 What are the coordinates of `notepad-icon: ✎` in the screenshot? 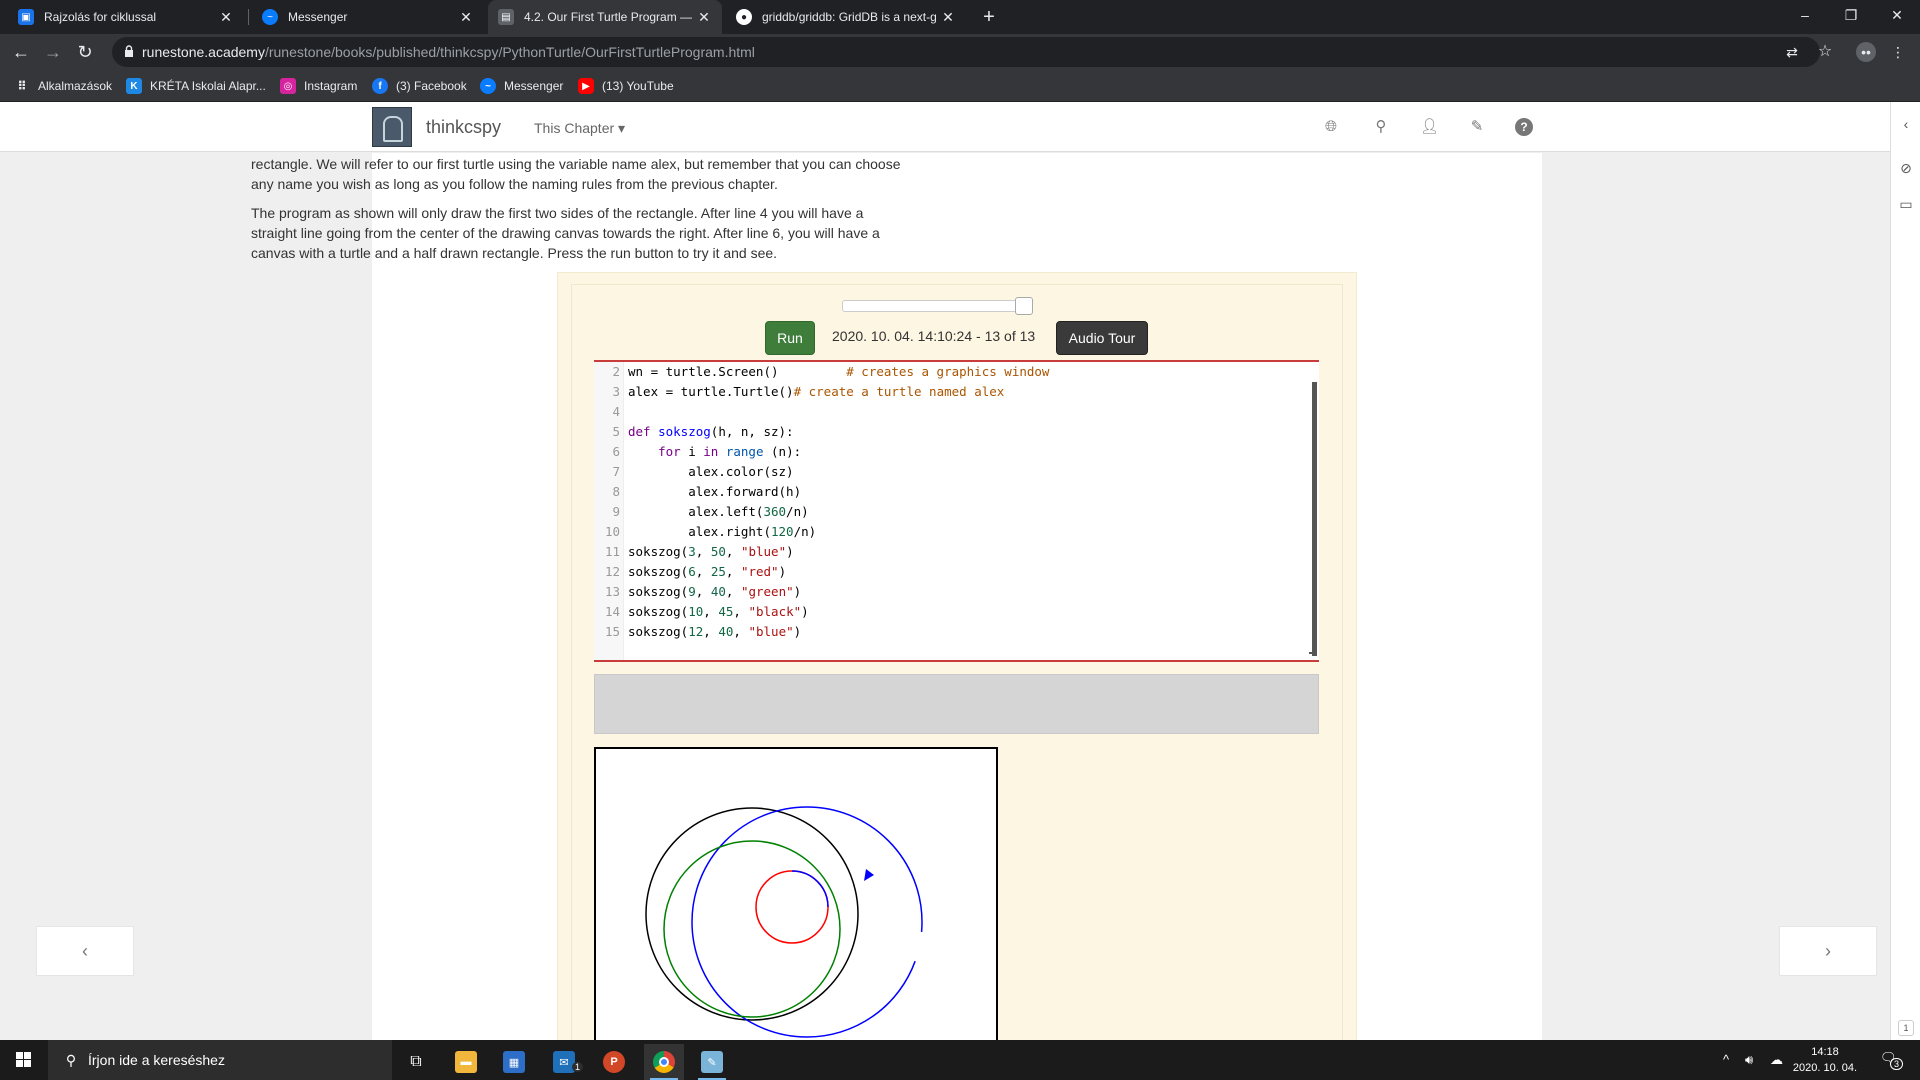 It's located at (712, 1062).